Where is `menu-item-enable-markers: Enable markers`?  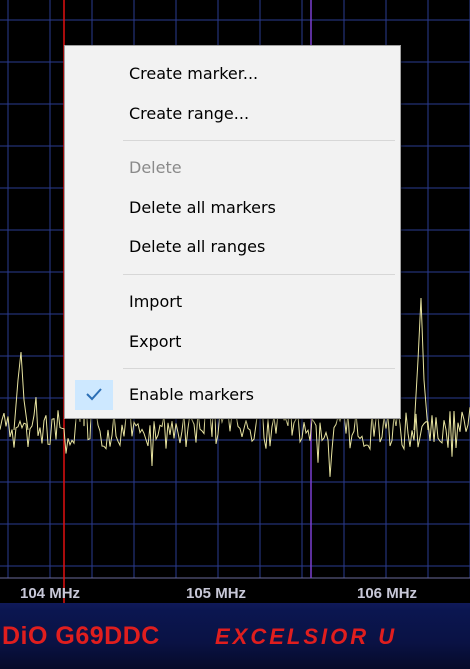 menu-item-enable-markers: Enable markers is located at coordinates (232, 395).